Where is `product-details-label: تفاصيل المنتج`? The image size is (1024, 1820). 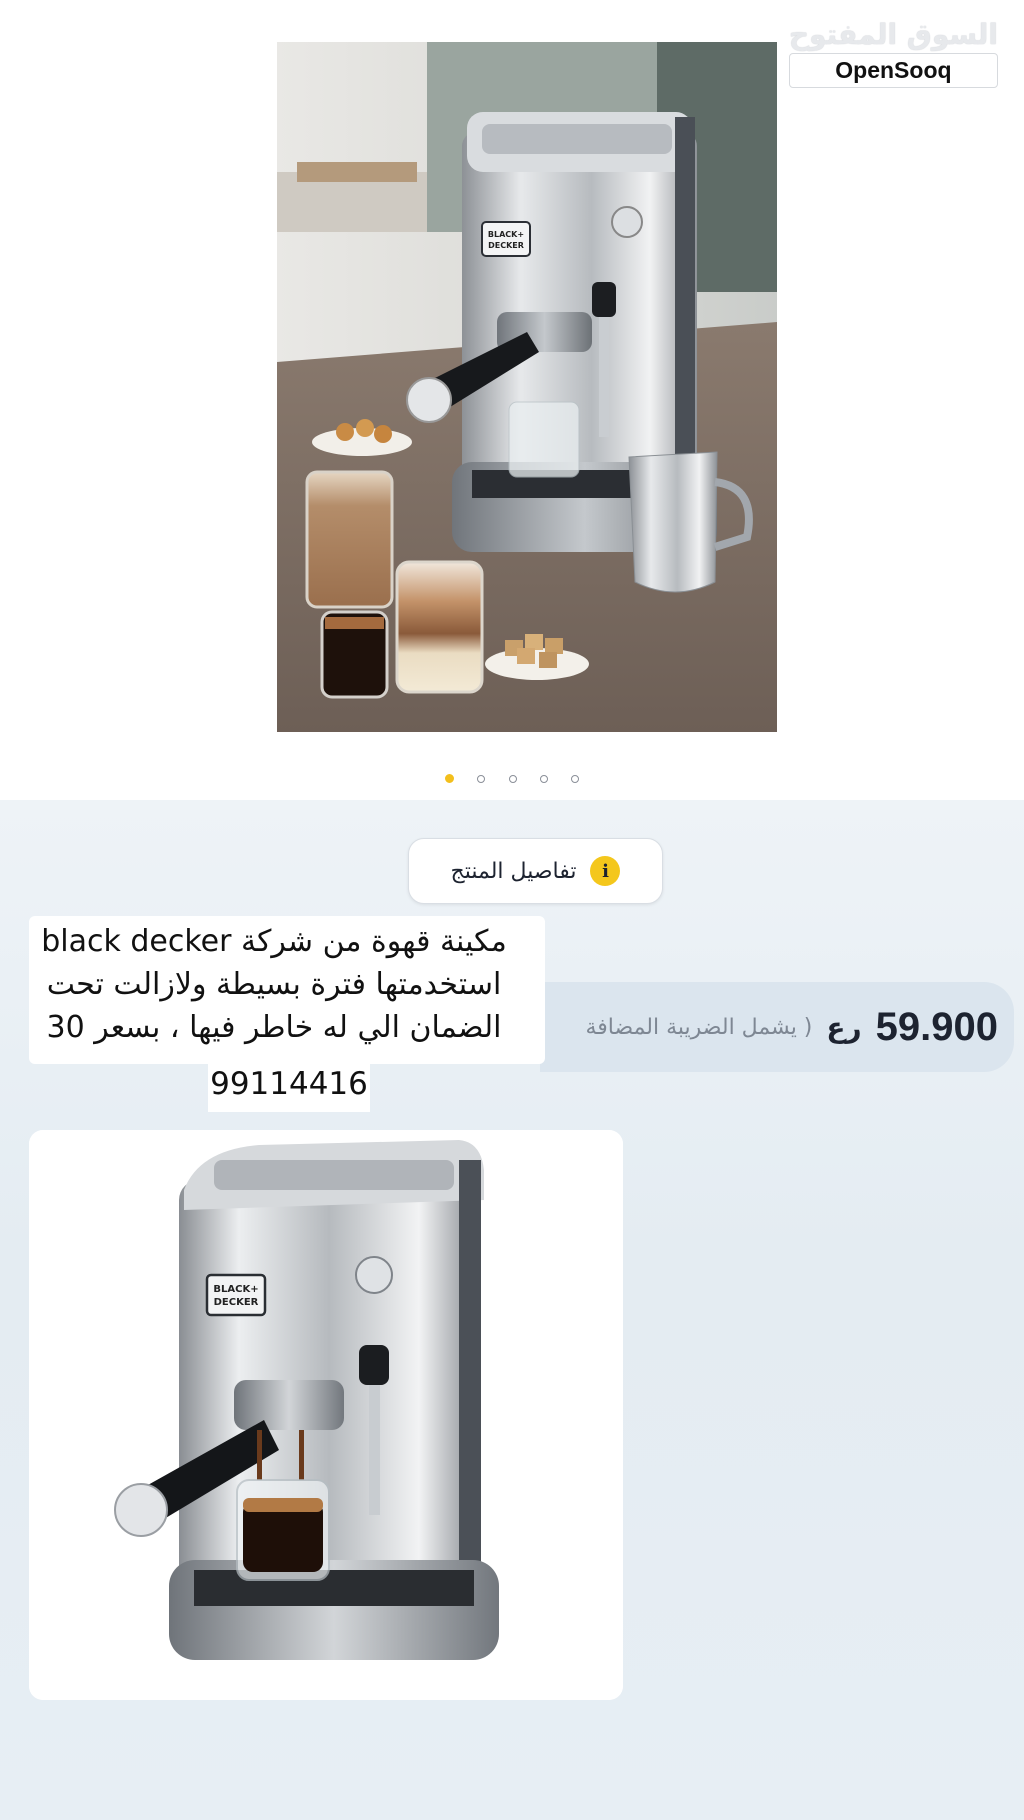 product-details-label: تفاصيل المنتج is located at coordinates (513, 871).